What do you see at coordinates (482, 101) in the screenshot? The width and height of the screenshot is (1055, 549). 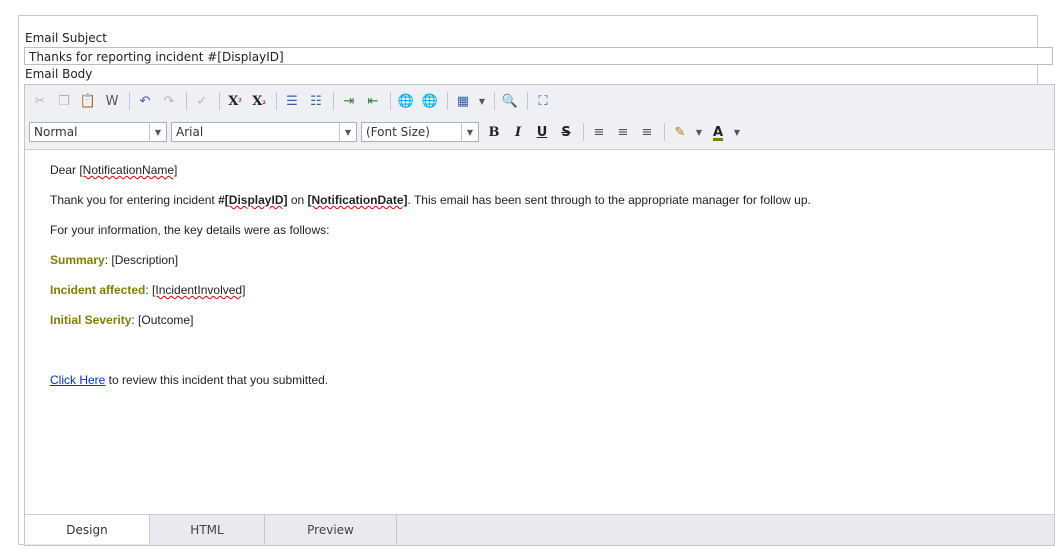 I see `table-dropdown-arrow-icon: ▼` at bounding box center [482, 101].